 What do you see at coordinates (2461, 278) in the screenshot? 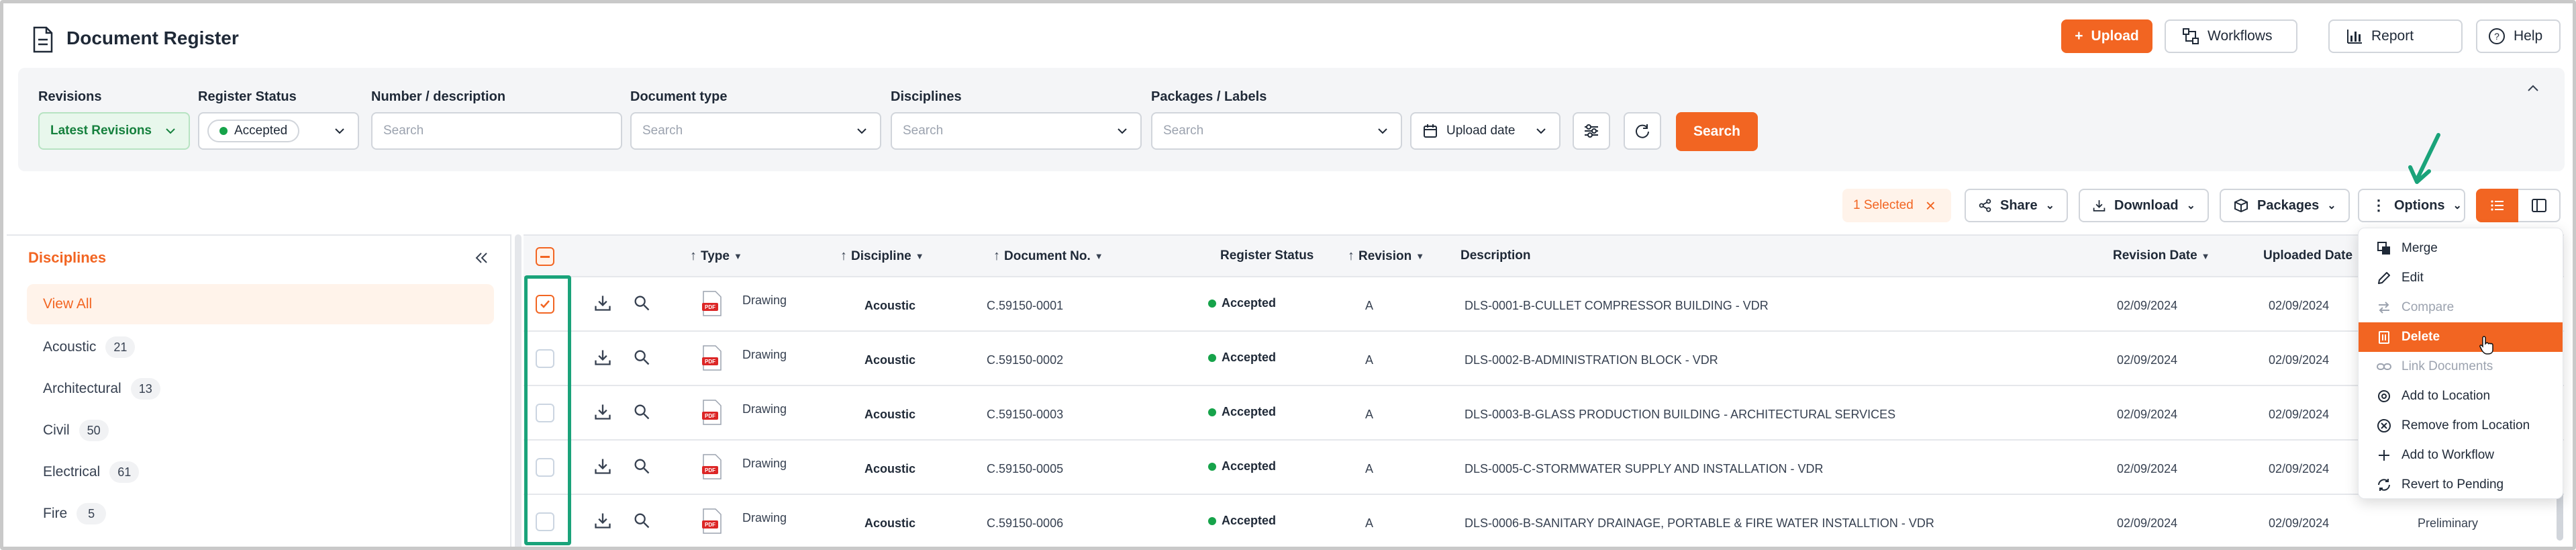
I see `menu-item-edit: Edit` at bounding box center [2461, 278].